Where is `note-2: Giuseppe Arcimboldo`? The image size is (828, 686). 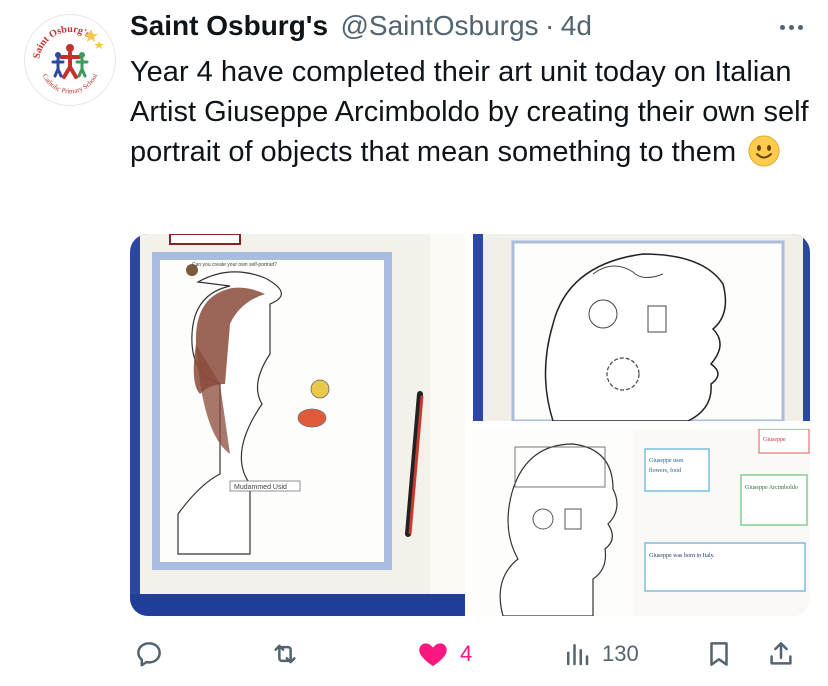 note-2: Giuseppe Arcimboldo is located at coordinates (771, 488).